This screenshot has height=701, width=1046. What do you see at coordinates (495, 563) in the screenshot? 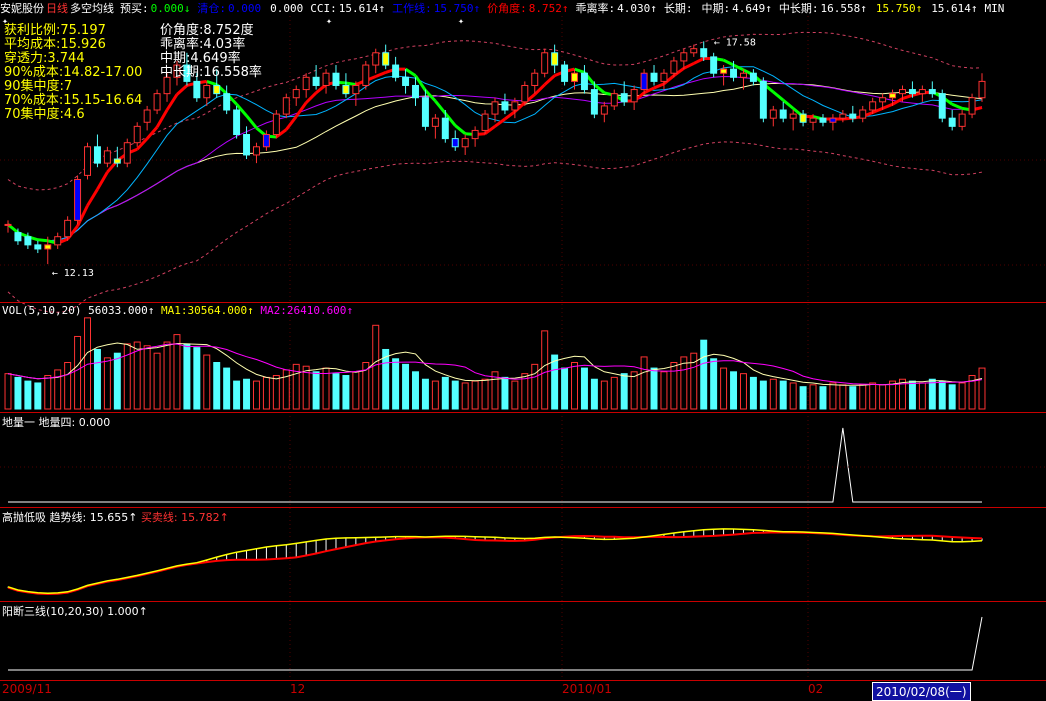
I see `buy-sell-line` at bounding box center [495, 563].